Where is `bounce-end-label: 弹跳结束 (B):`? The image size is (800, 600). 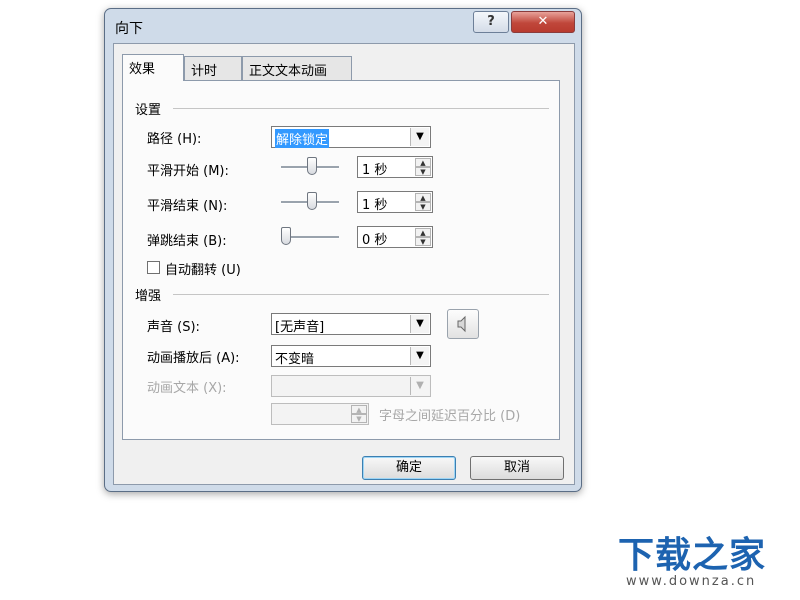 bounce-end-label: 弹跳结束 (B): is located at coordinates (187, 241).